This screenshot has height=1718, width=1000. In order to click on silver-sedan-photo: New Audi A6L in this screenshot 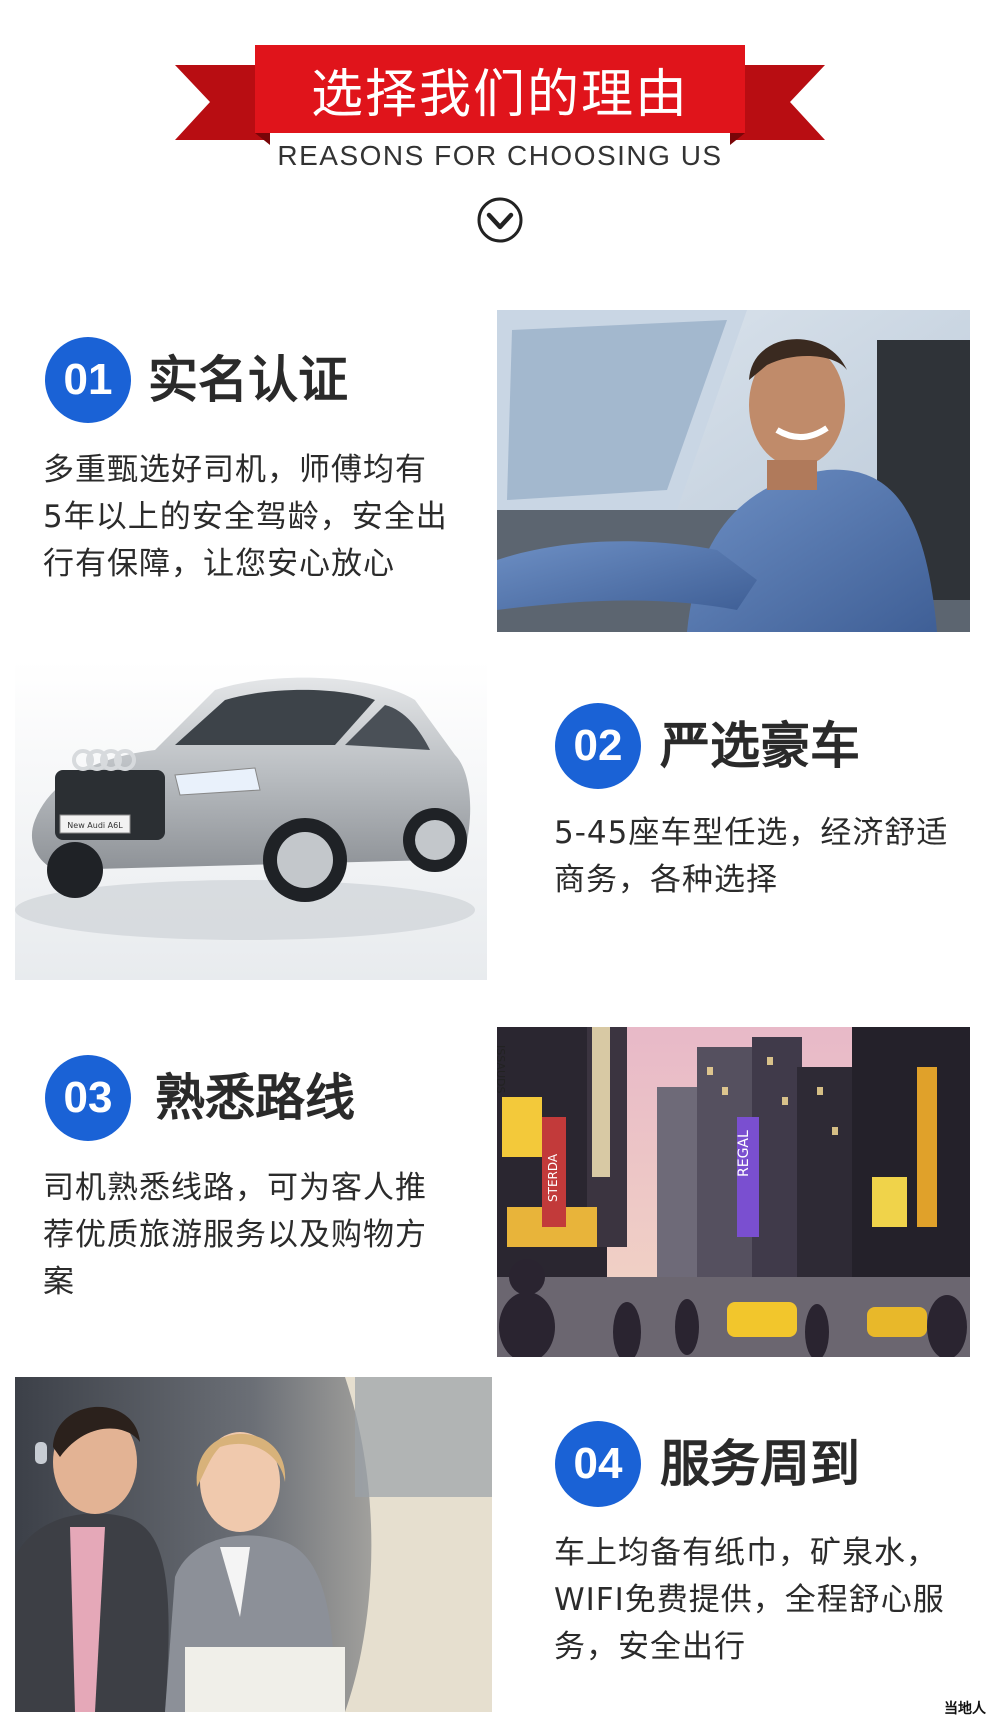, I will do `click(251, 820)`.